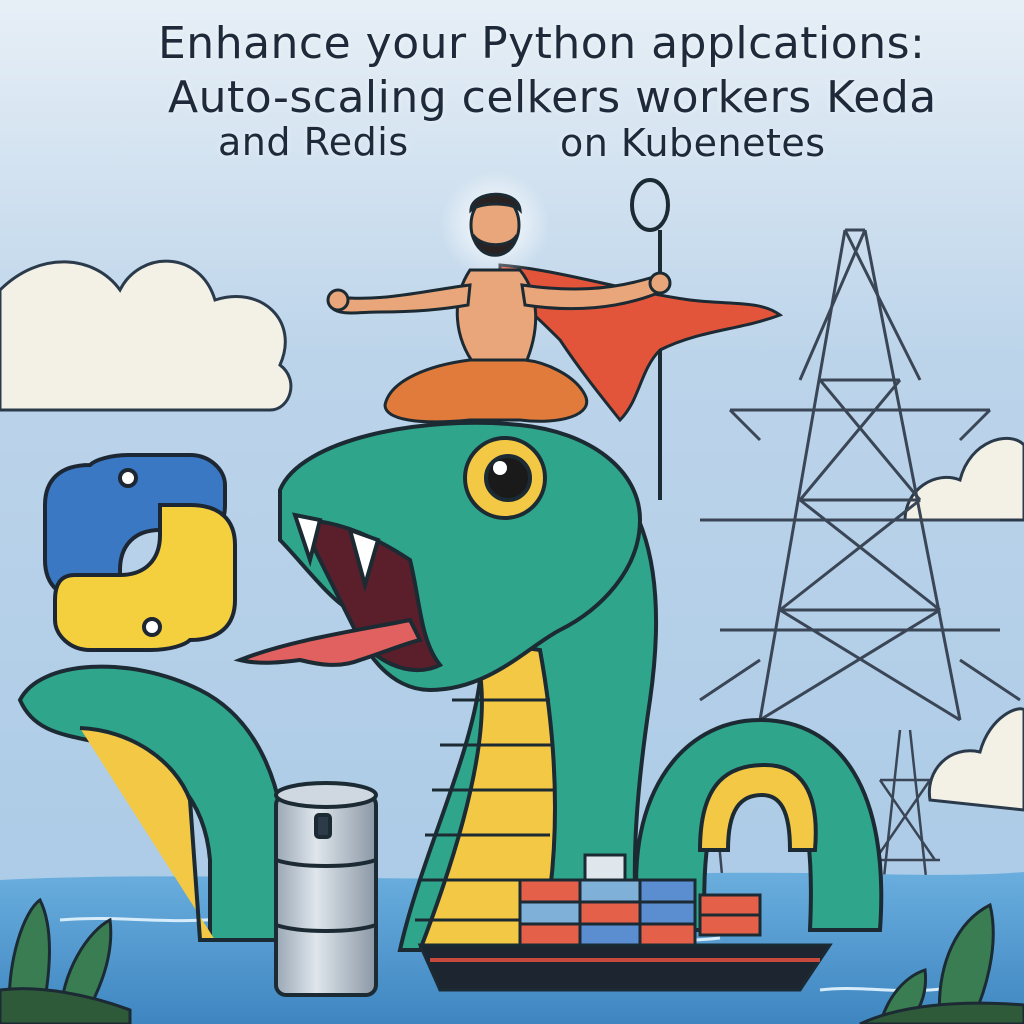  Describe the element at coordinates (693, 143) in the screenshot. I see `headline-line-3b: on Kubenetes` at that location.